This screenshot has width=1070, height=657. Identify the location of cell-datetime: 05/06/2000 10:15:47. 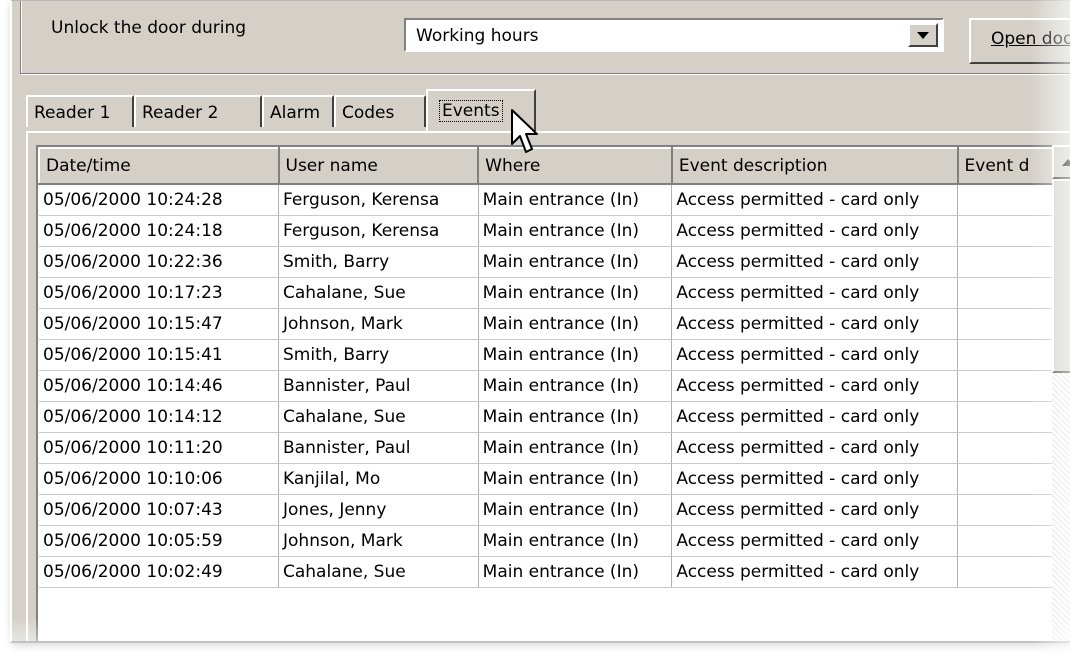
(159, 324).